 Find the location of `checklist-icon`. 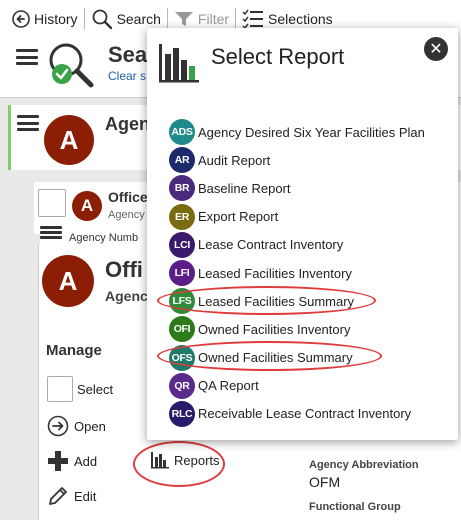

checklist-icon is located at coordinates (253, 19).